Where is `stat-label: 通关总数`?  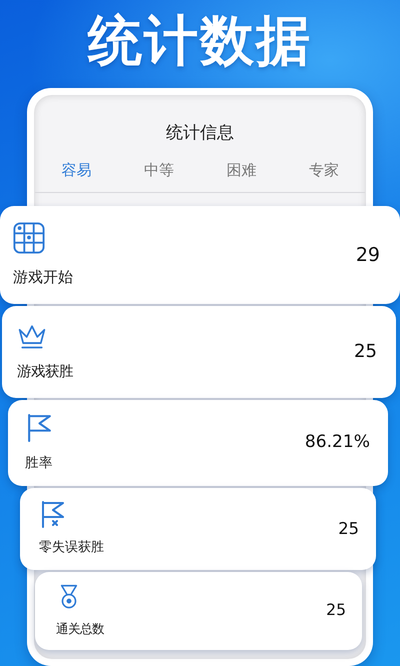 stat-label: 通关总数 is located at coordinates (80, 629).